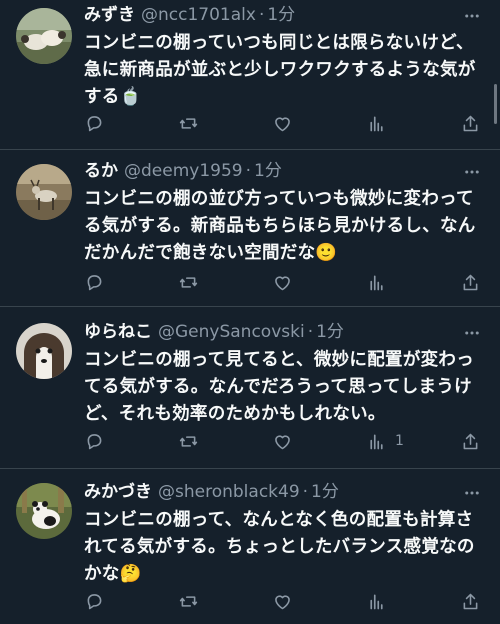 This screenshot has width=500, height=624. Describe the element at coordinates (130, 574) in the screenshot. I see `thinking-emoji: 🤔` at that location.